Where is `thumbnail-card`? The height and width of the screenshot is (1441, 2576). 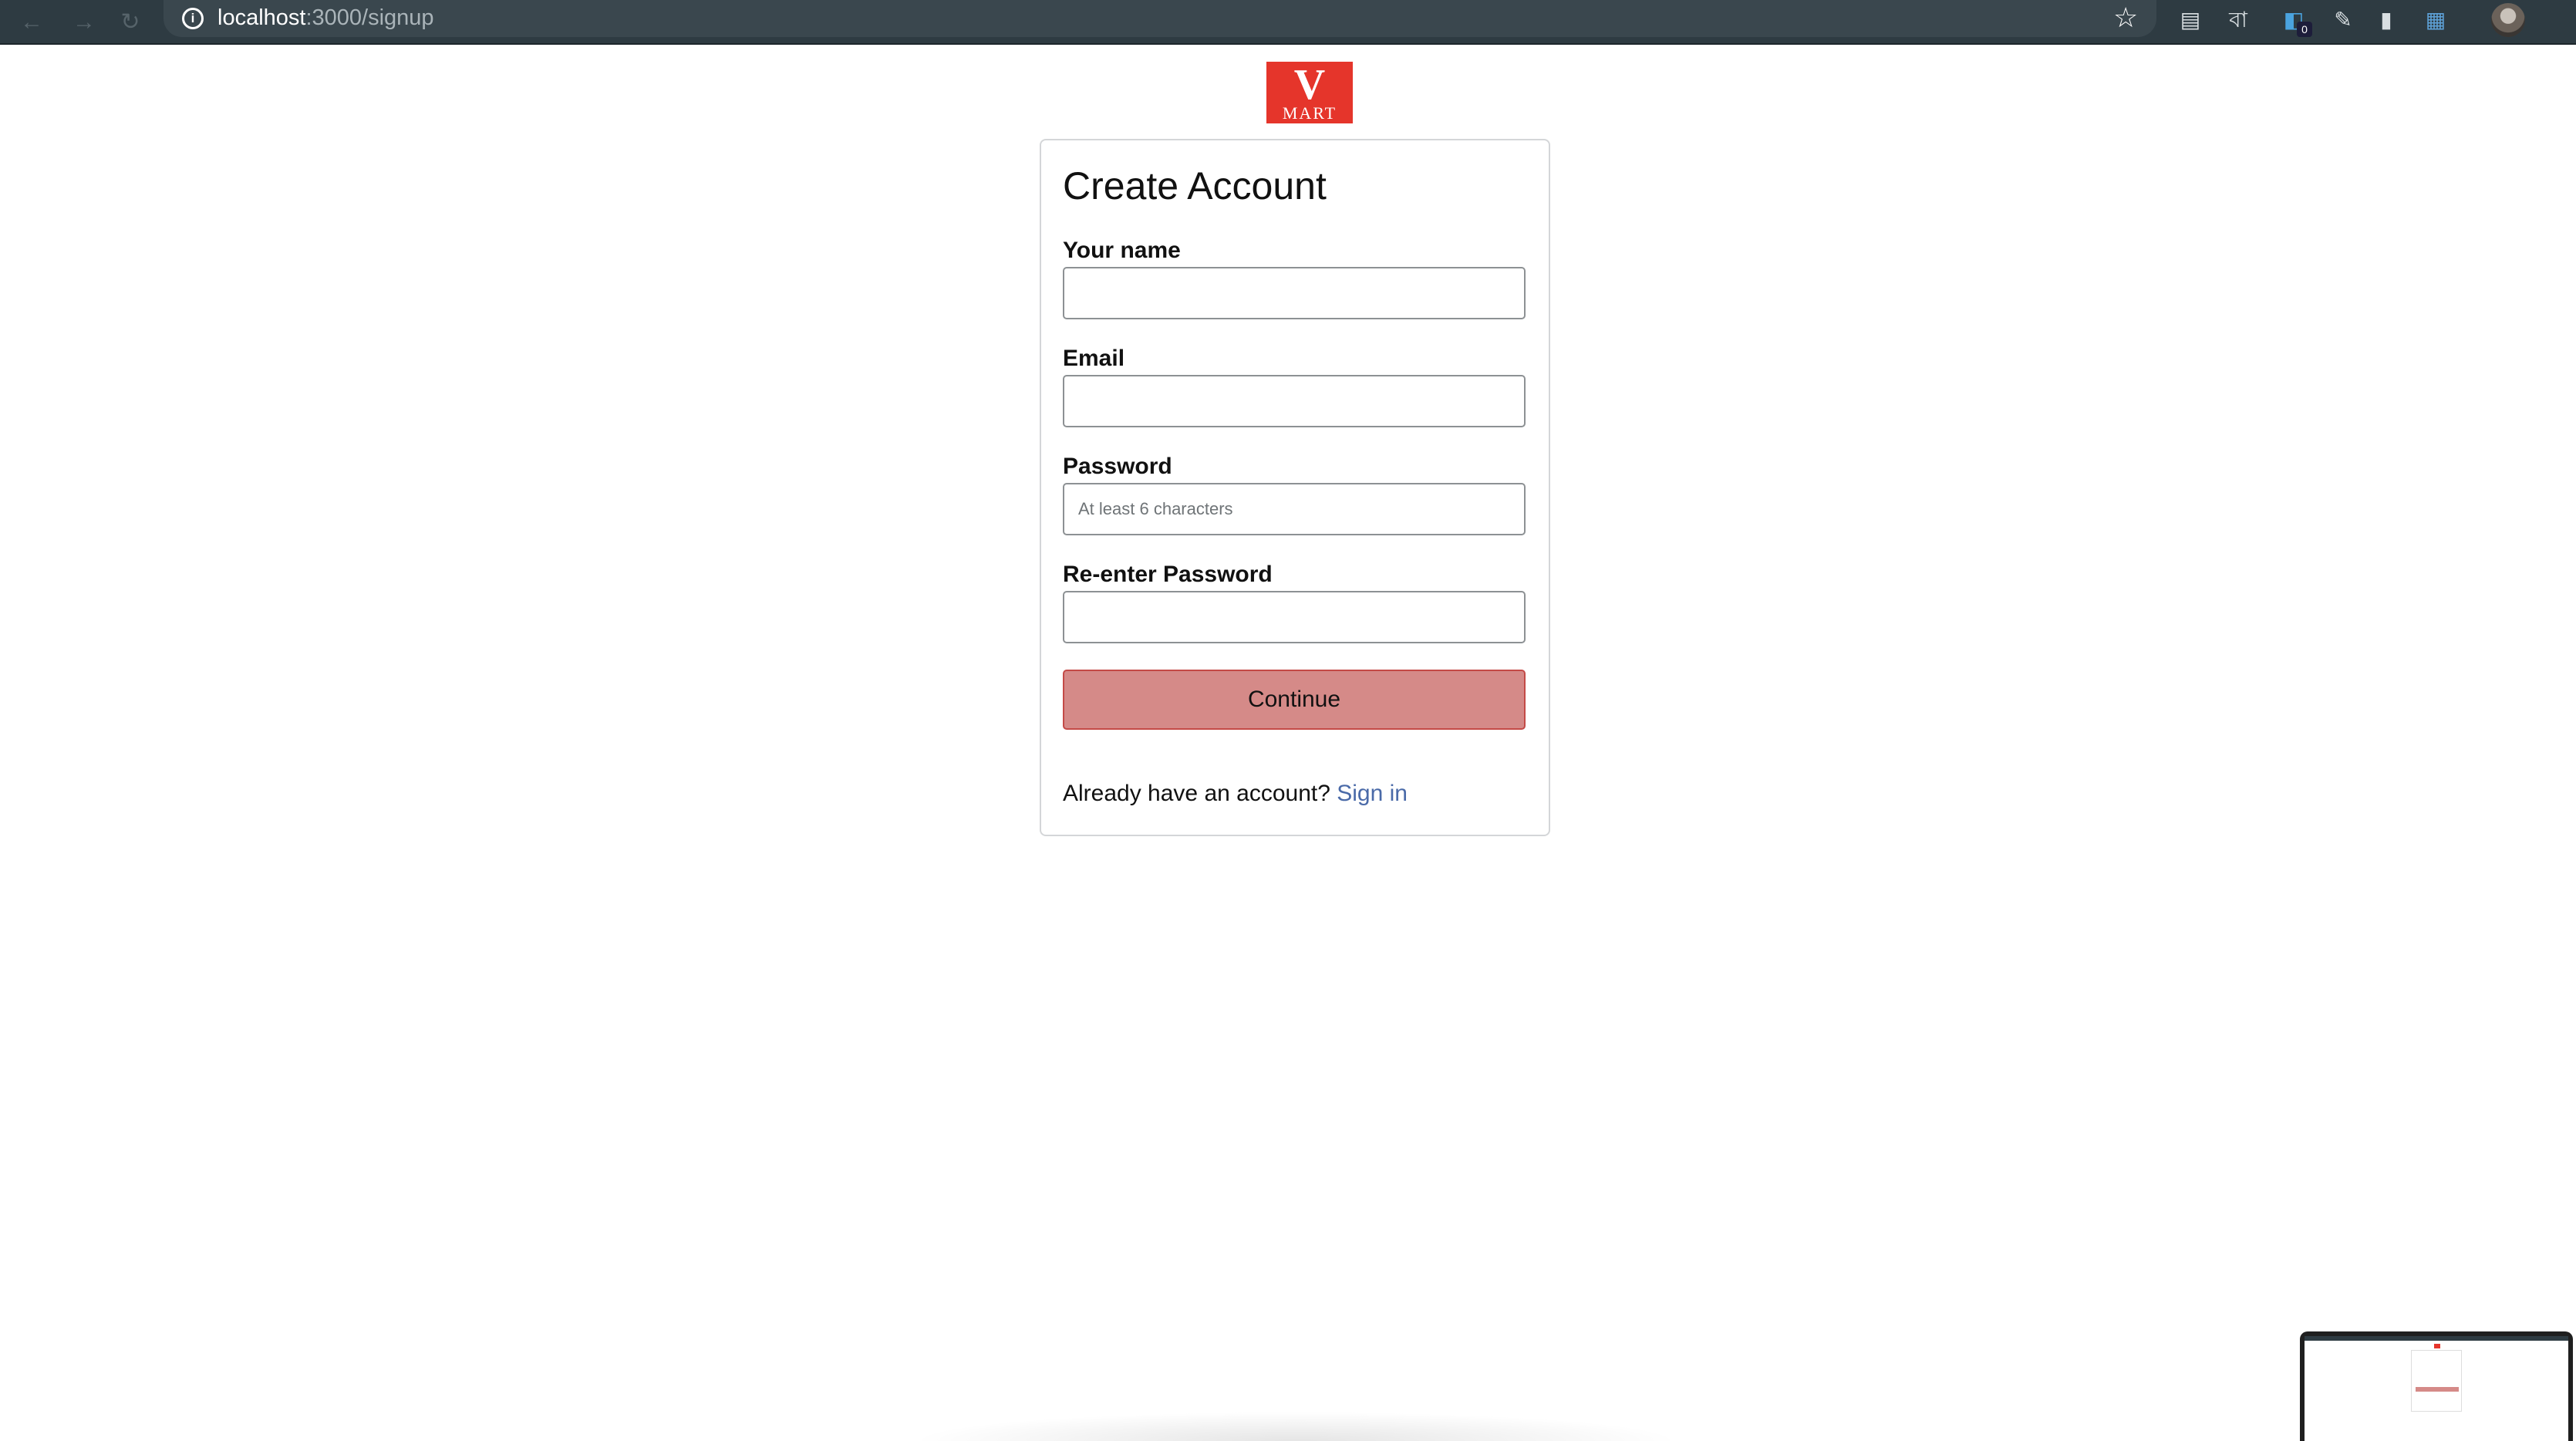 thumbnail-card is located at coordinates (2436, 1381).